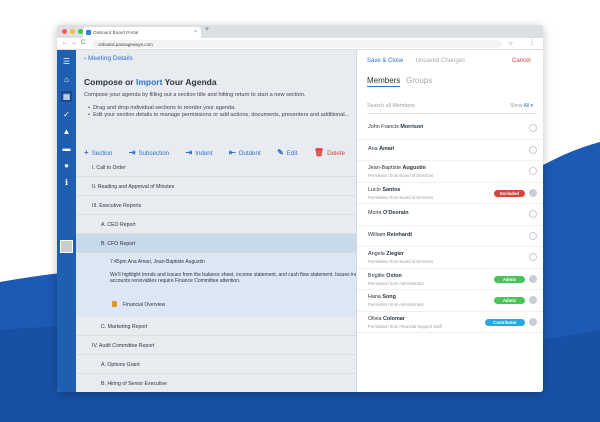 This screenshot has width=600, height=422. I want to click on show-filter-dropdown: Show All ▾, so click(521, 106).